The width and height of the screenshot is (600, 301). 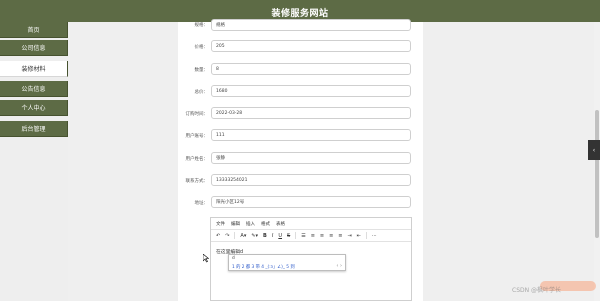 What do you see at coordinates (280, 224) in the screenshot?
I see `editor-menu-table: 表格` at bounding box center [280, 224].